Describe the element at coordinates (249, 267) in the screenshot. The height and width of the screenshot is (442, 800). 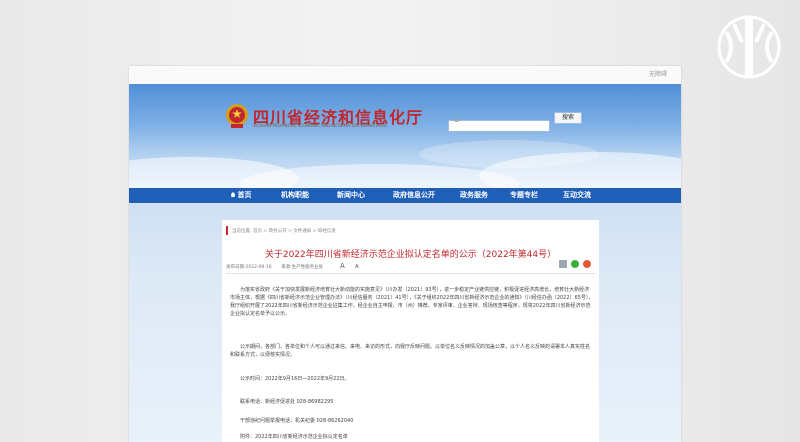
I see `publish-date: 发布日期:2022-09-16` at that location.